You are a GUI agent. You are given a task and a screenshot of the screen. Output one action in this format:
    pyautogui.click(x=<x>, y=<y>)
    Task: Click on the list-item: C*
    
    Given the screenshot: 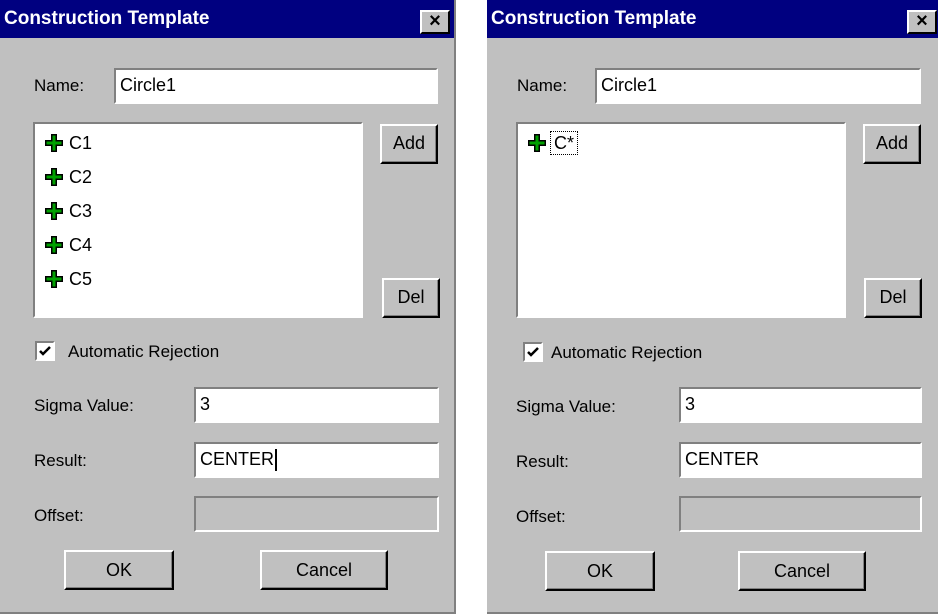 What is the action you would take?
    pyautogui.click(x=553, y=146)
    